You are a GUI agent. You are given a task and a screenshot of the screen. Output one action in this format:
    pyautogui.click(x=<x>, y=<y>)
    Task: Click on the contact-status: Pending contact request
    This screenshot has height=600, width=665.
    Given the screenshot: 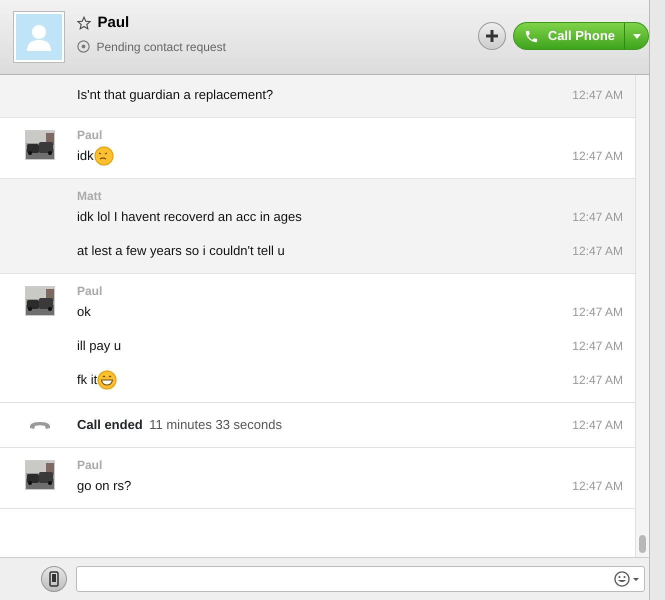 What is the action you would take?
    pyautogui.click(x=161, y=47)
    